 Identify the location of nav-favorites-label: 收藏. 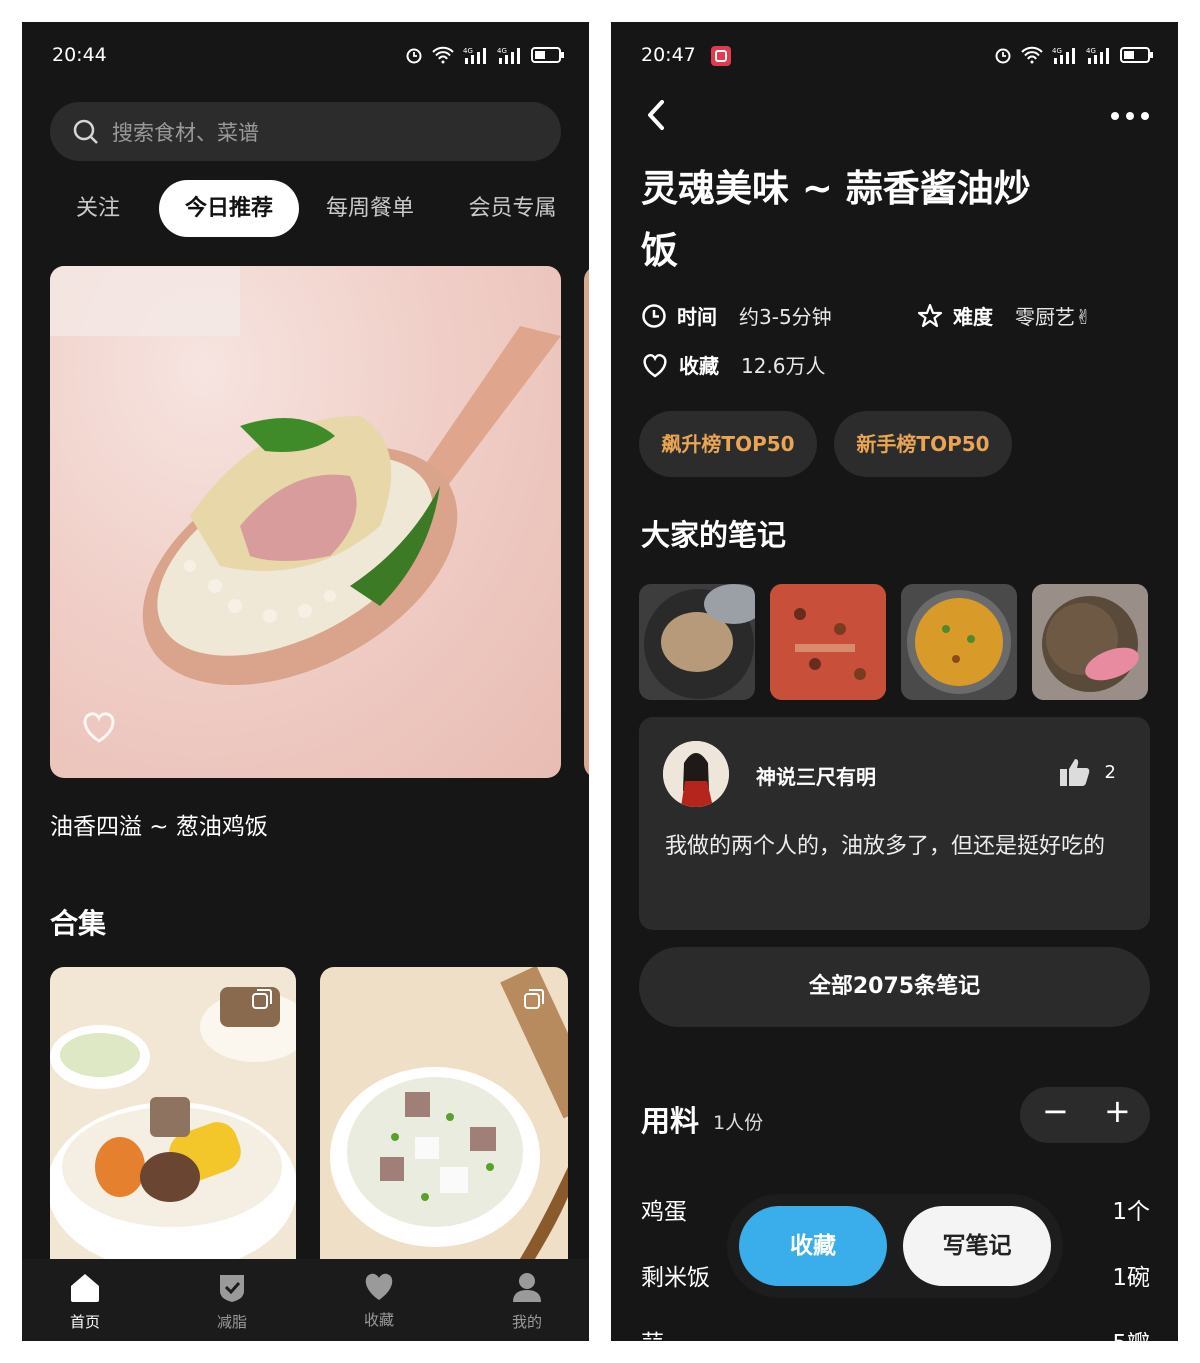
(378, 1320).